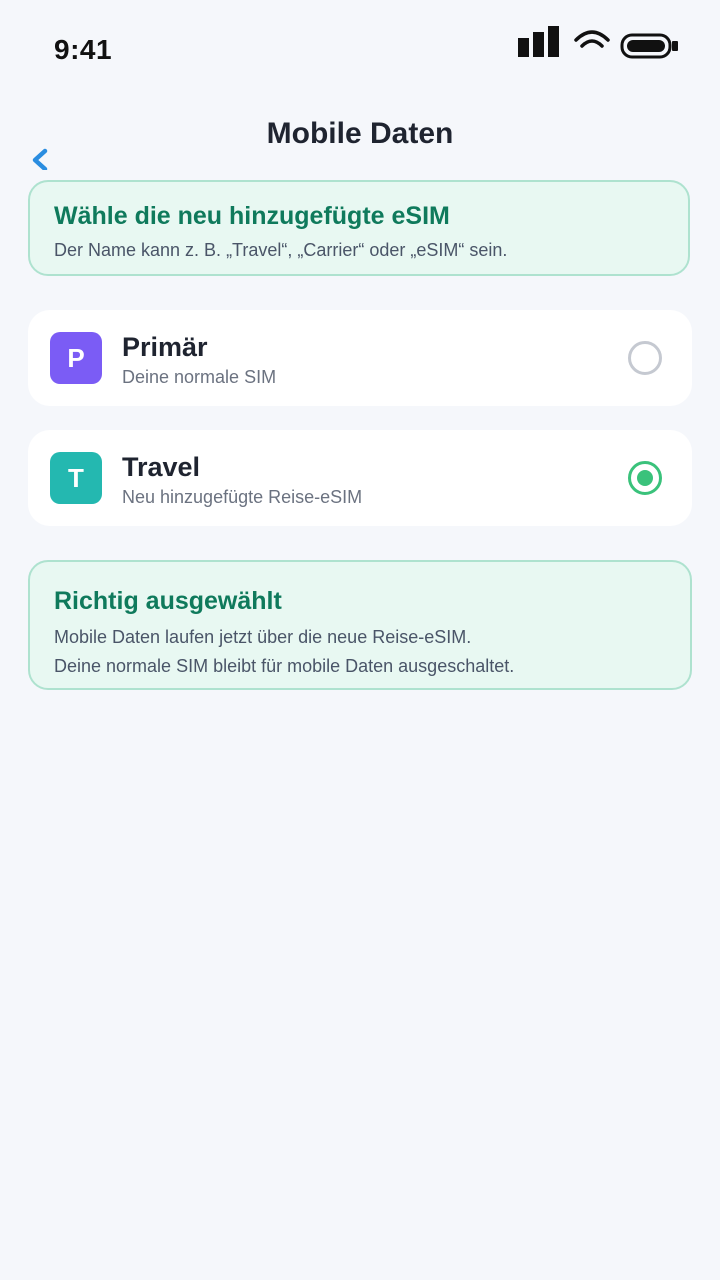 The image size is (720, 1280). What do you see at coordinates (83, 49) in the screenshot?
I see `status-time: 9:41` at bounding box center [83, 49].